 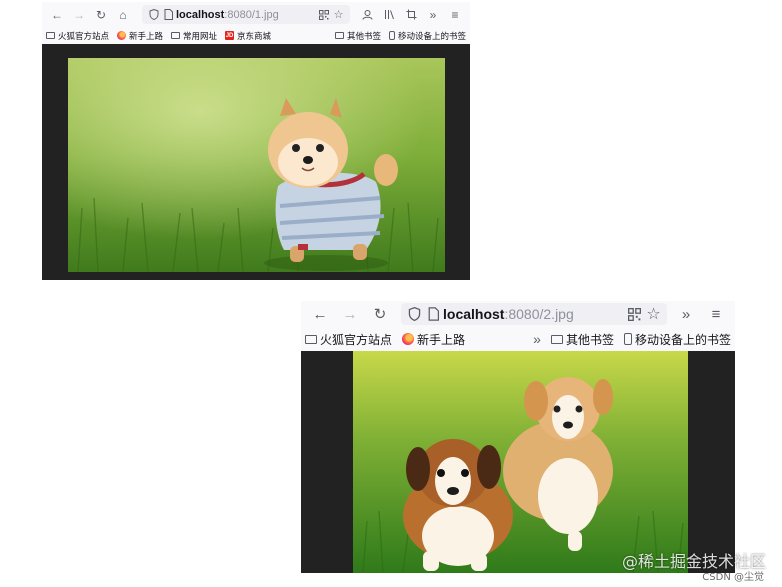 I want to click on url-text: localhost:8080/2.jpg, so click(x=534, y=314).